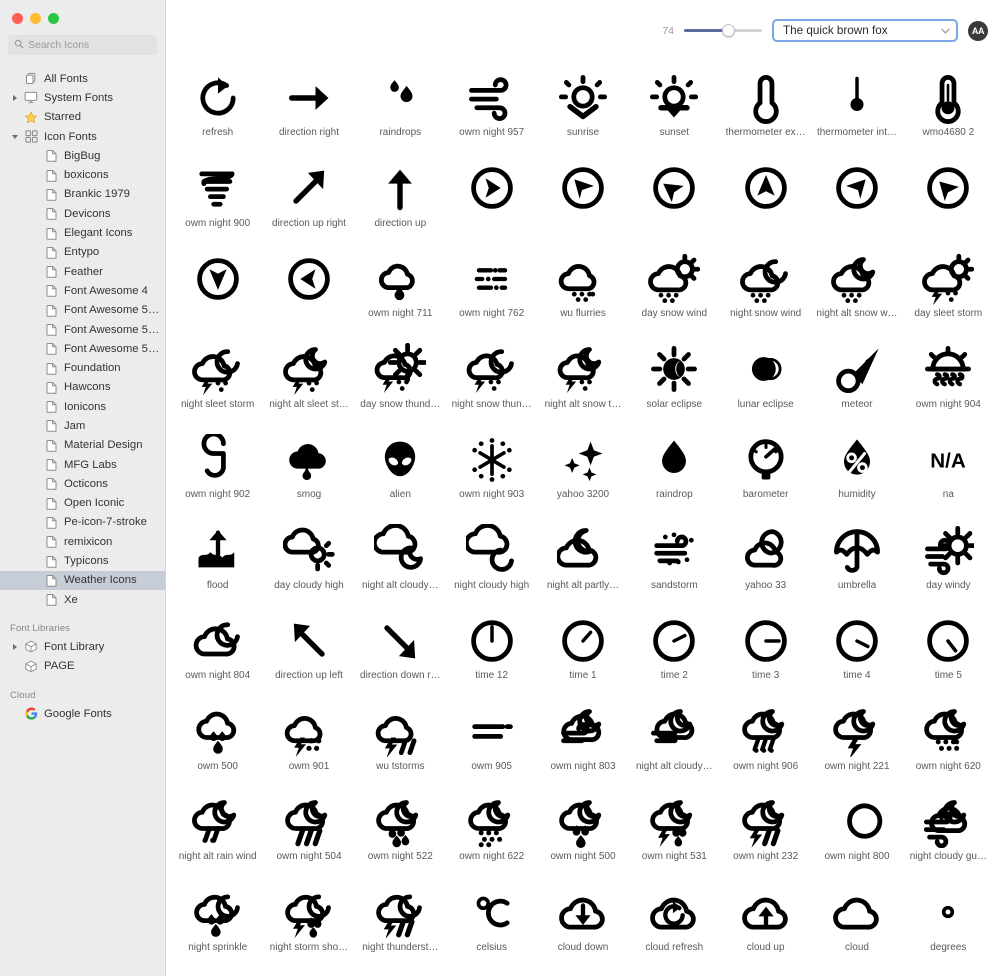 The height and width of the screenshot is (976, 1000). Describe the element at coordinates (856, 559) in the screenshot. I see `icon-cell: umbrella` at that location.